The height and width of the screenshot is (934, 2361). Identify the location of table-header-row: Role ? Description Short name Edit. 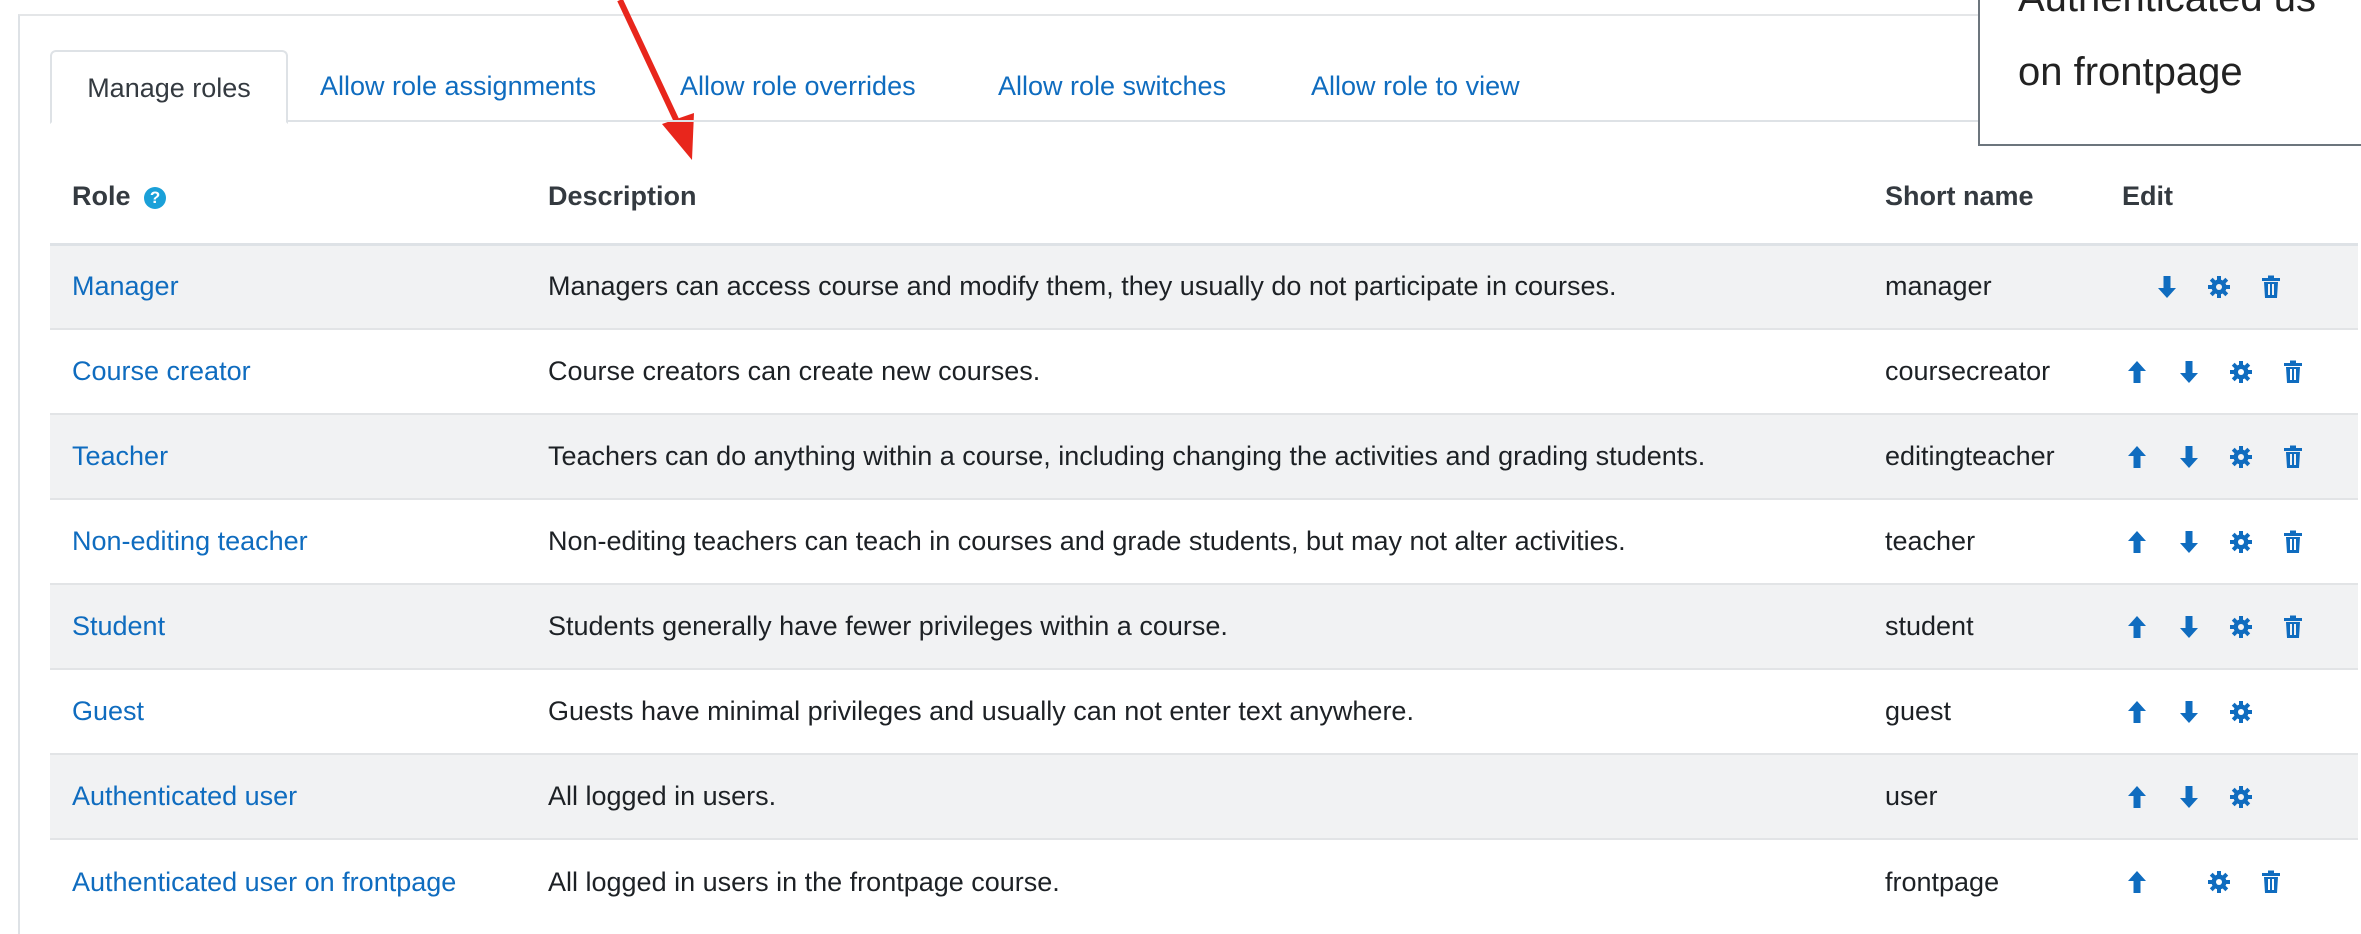
(1204, 198).